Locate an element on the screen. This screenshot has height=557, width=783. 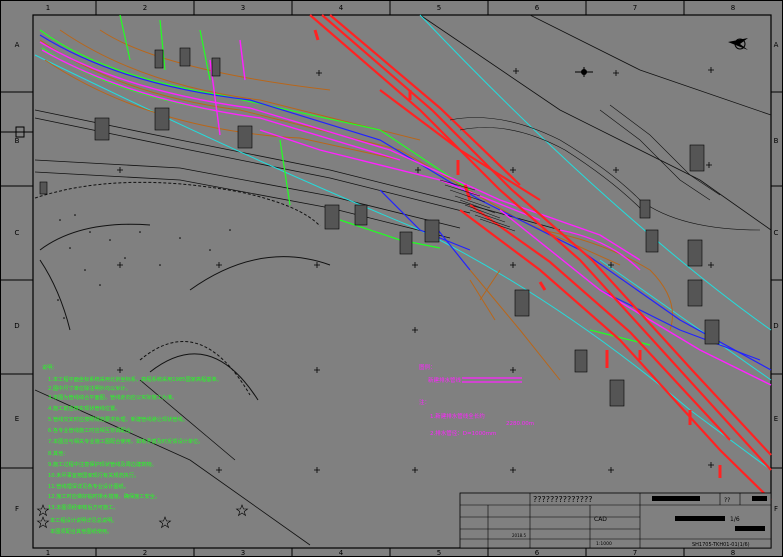
legend-note: 2.排水管径：D=1000mm is located at coordinates (463, 433).